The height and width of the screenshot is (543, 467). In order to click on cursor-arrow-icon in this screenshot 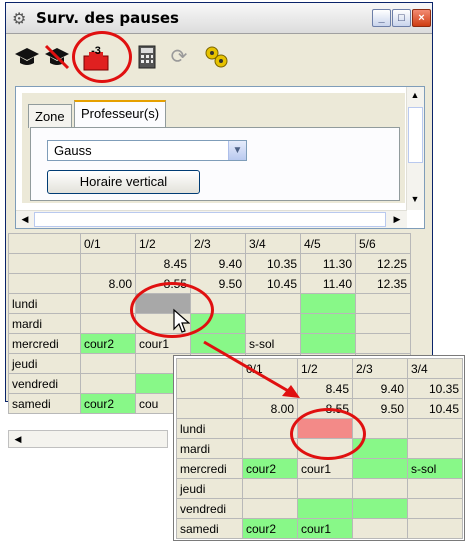, I will do `click(181, 322)`.